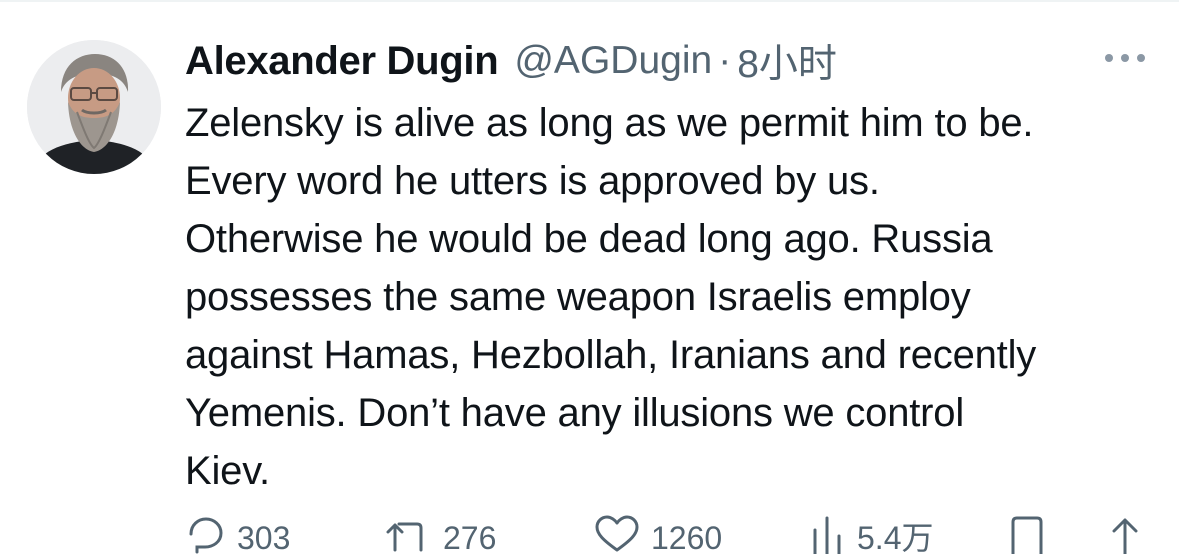 The width and height of the screenshot is (1179, 556). Describe the element at coordinates (613, 61) in the screenshot. I see `author-handle: @AGDugin` at that location.